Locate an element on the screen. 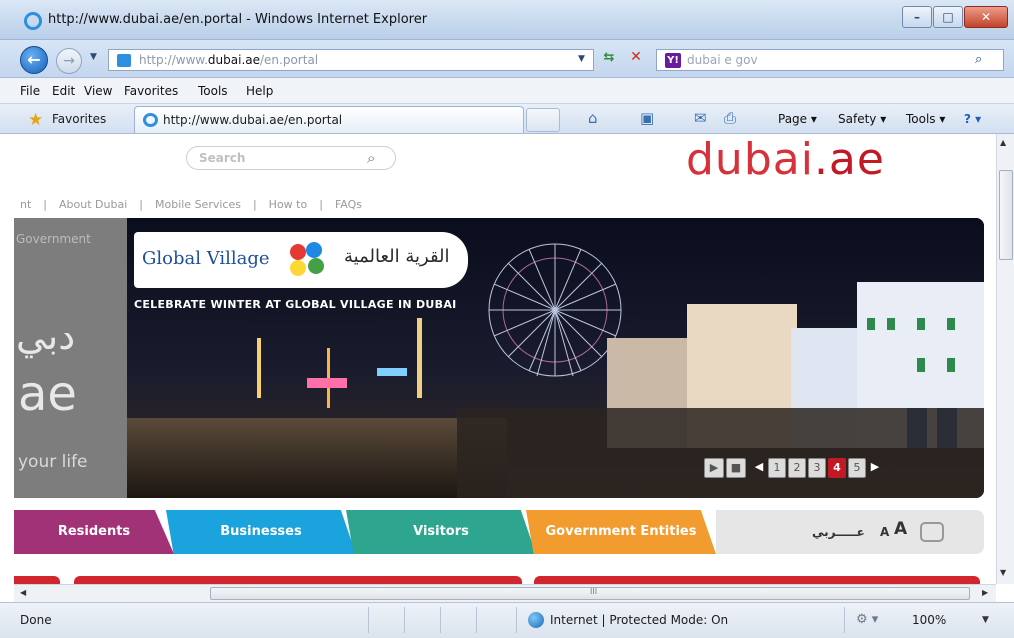 The image size is (1014, 638). global-village-promo: Global Village القرية العالمية is located at coordinates (301, 260).